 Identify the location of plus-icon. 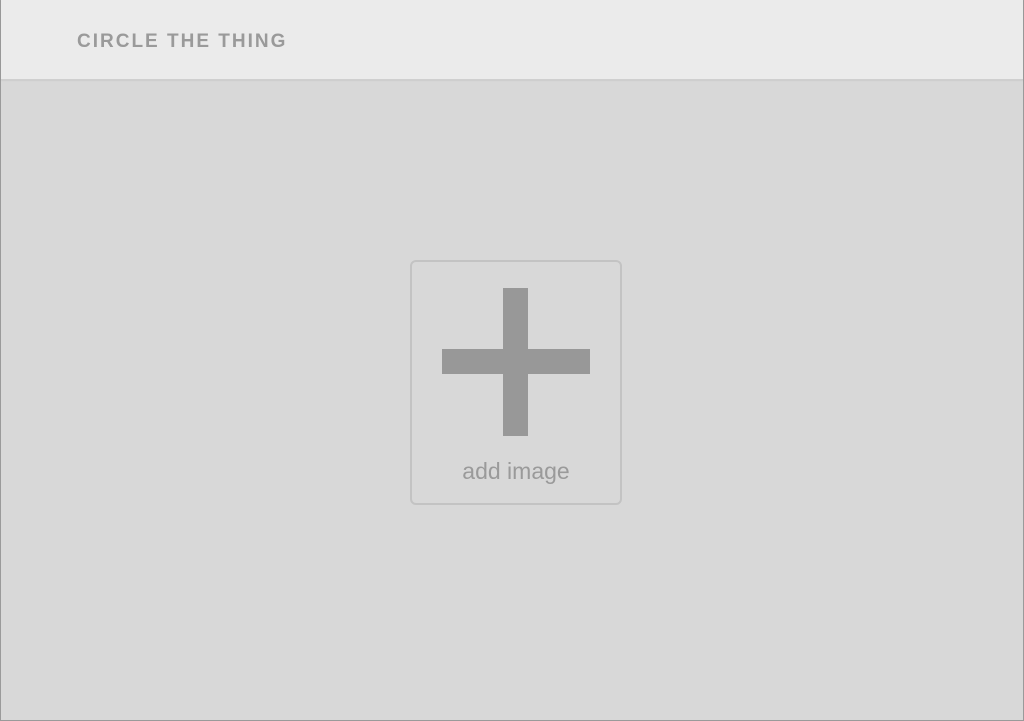
(516, 362).